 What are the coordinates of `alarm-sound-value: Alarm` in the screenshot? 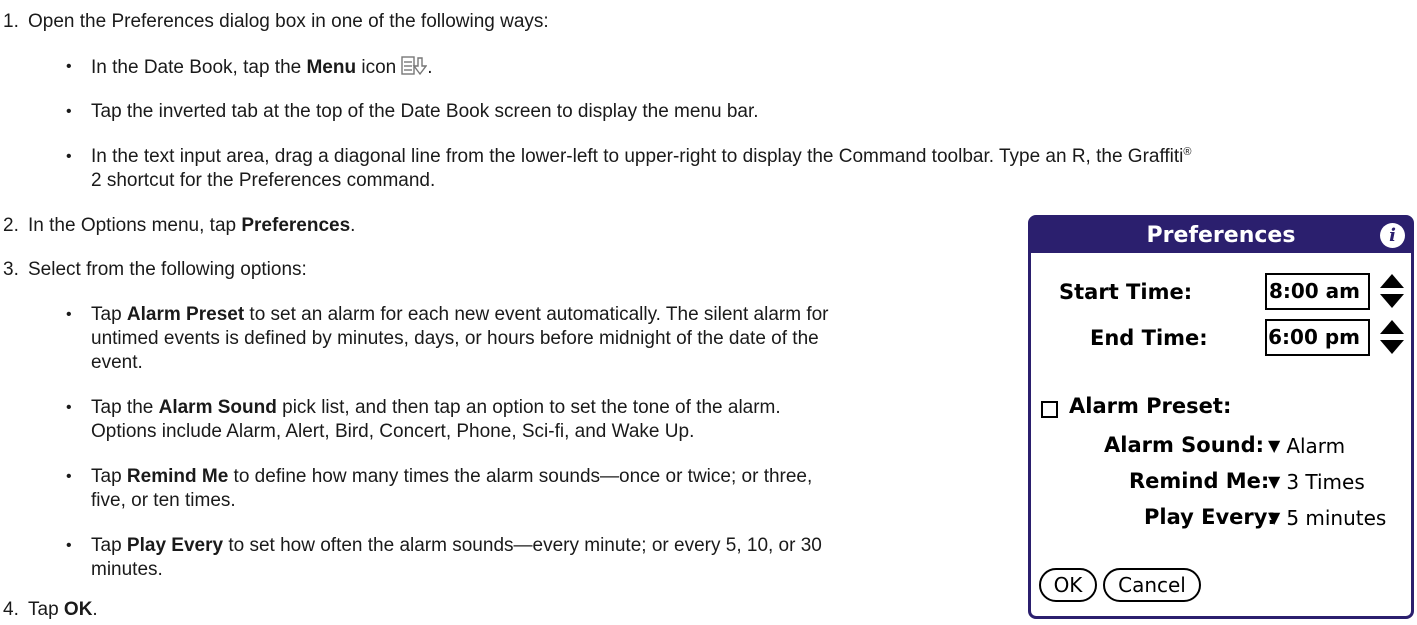 It's located at (1316, 446).